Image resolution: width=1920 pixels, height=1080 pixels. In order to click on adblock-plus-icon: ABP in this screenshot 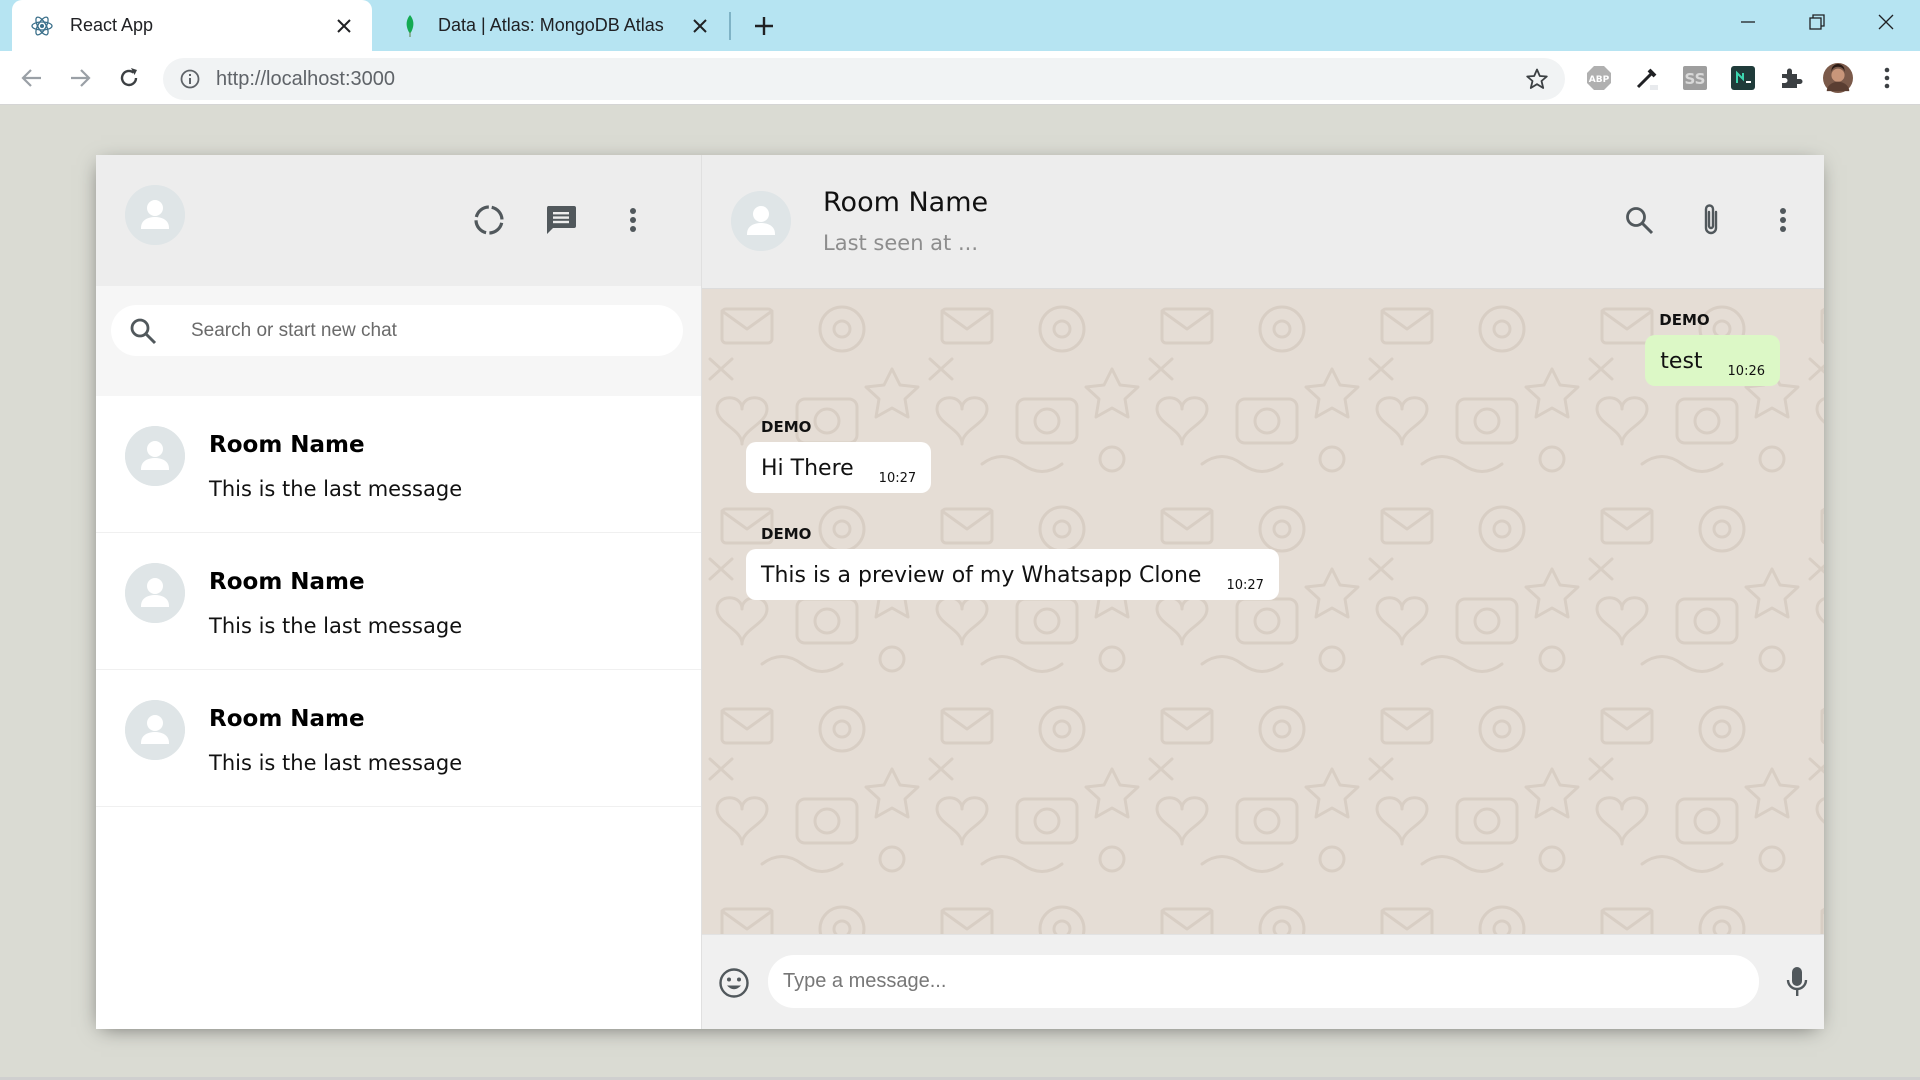, I will do `click(1599, 78)`.